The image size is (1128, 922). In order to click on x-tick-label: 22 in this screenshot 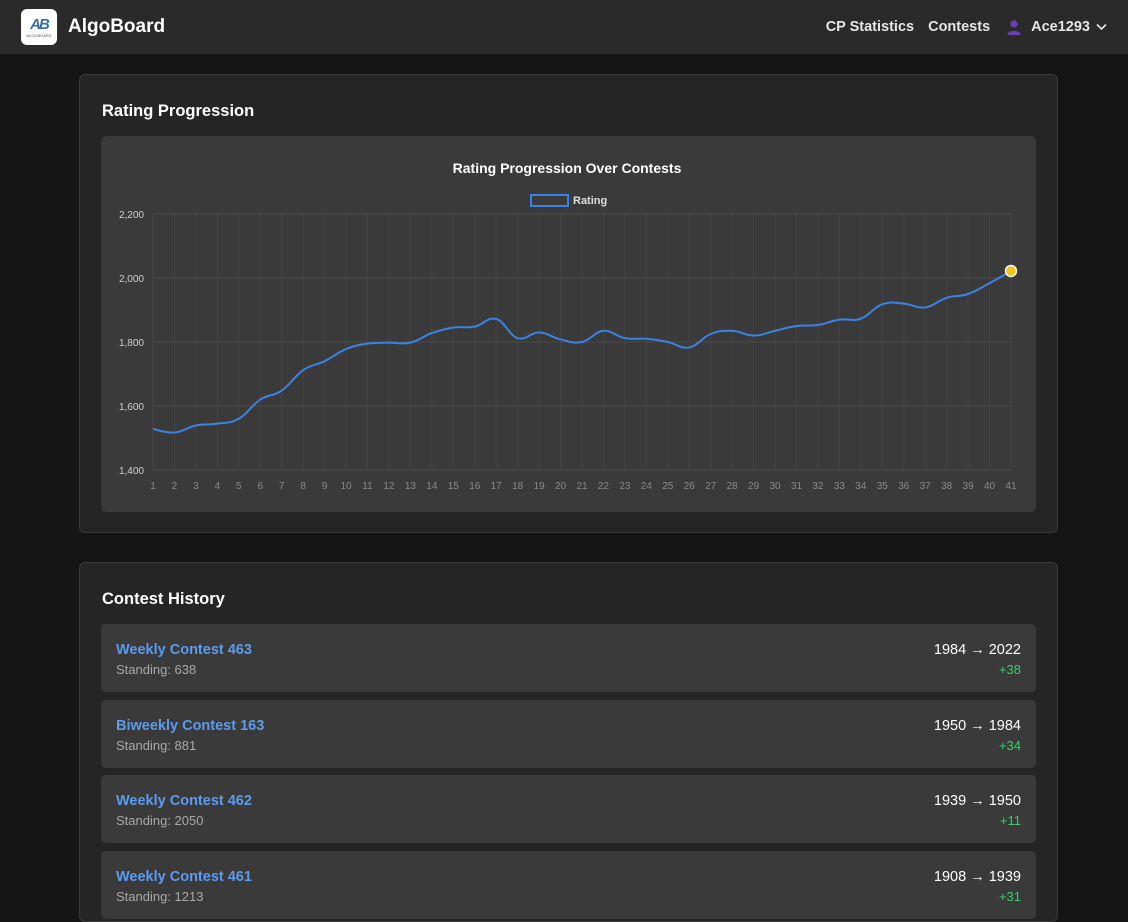, I will do `click(604, 486)`.